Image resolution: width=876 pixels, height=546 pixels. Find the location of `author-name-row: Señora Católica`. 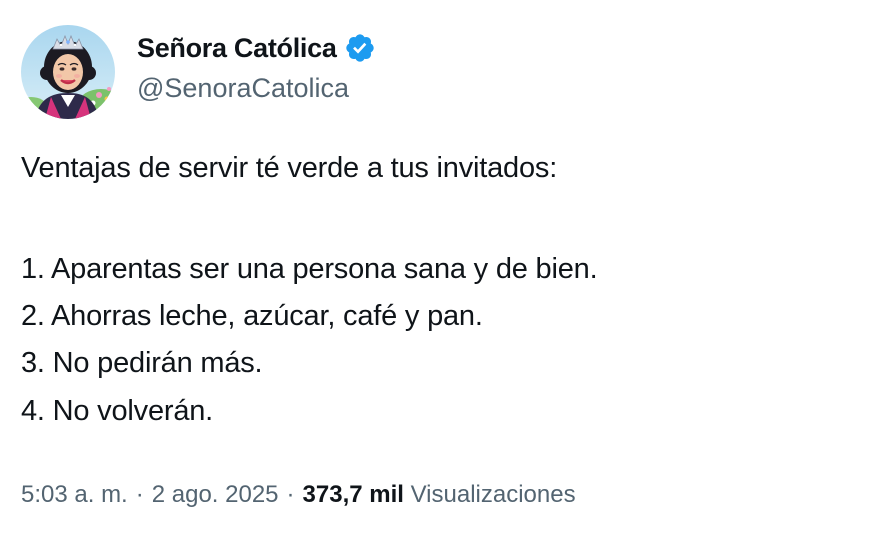

author-name-row: Señora Católica is located at coordinates (256, 48).